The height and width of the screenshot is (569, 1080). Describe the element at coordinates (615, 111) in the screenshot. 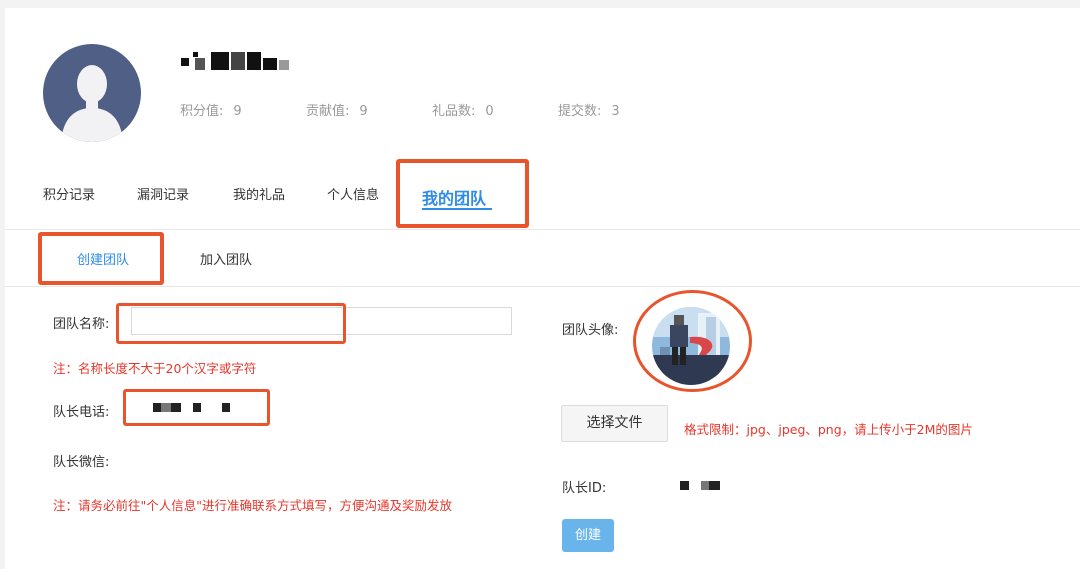

I see `stat-submissions-value: 3` at that location.